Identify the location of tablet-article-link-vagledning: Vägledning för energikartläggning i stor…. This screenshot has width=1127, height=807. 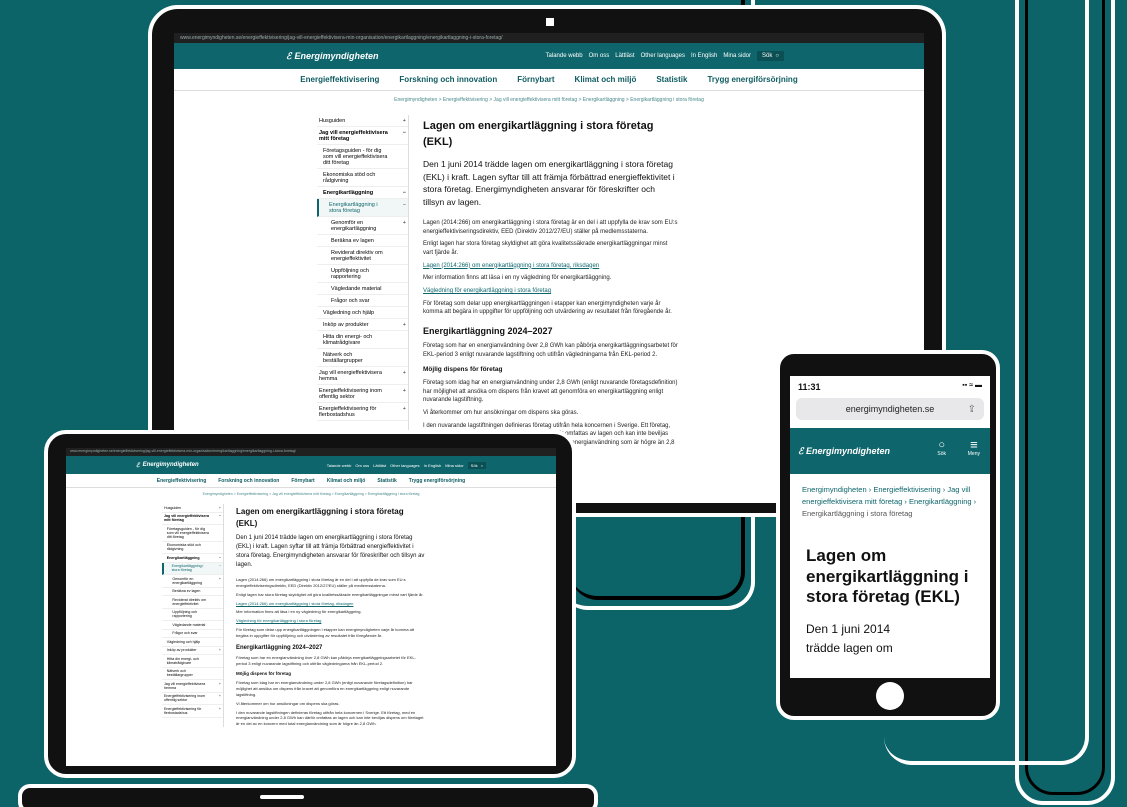
(331, 621).